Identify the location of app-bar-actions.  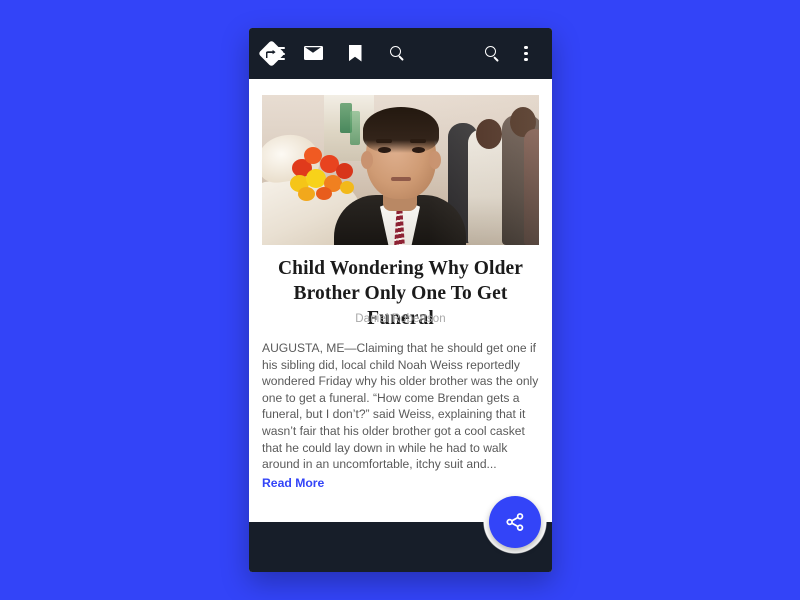
(509, 54).